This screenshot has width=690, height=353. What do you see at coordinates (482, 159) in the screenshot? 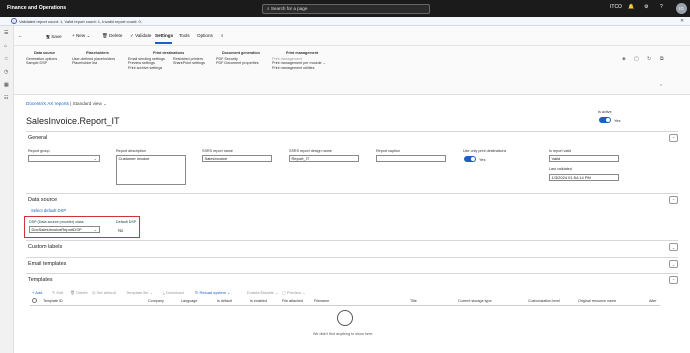
I see `use-only-print-value: Yes` at bounding box center [482, 159].